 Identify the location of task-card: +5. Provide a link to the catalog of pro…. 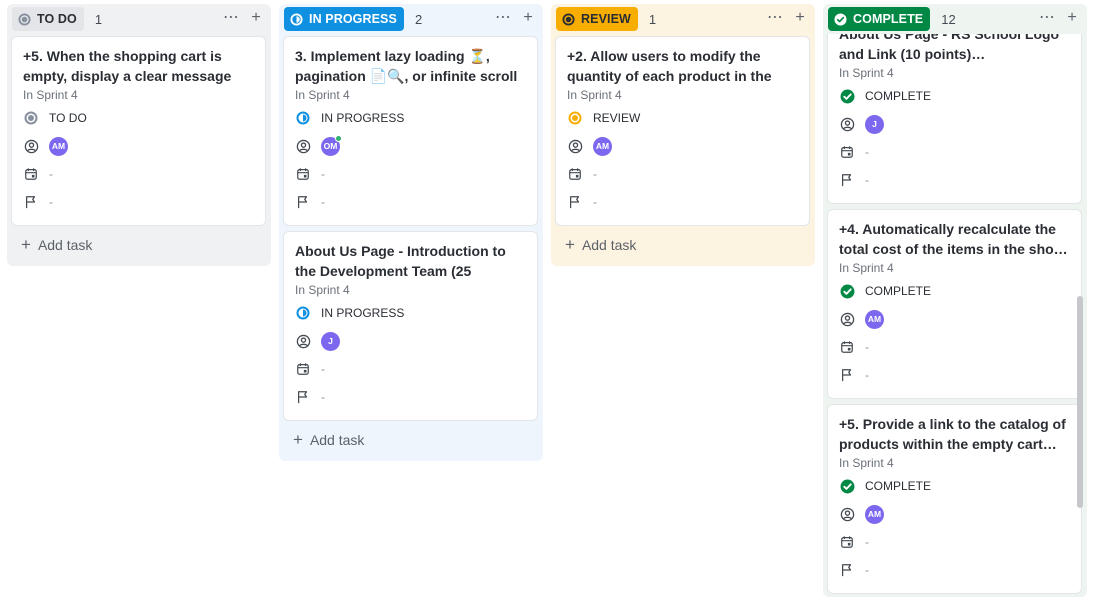
(954, 499).